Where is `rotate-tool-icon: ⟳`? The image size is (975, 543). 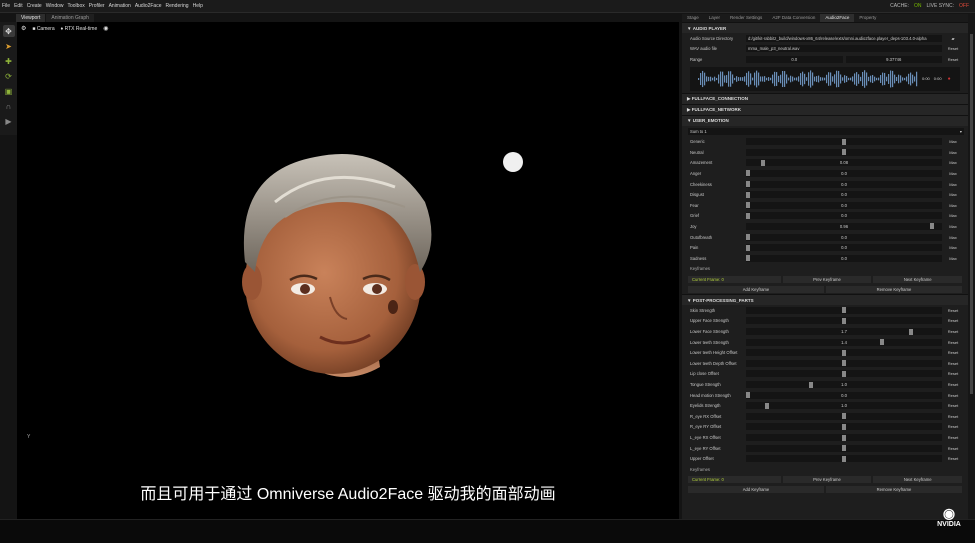 rotate-tool-icon: ⟳ is located at coordinates (9, 76).